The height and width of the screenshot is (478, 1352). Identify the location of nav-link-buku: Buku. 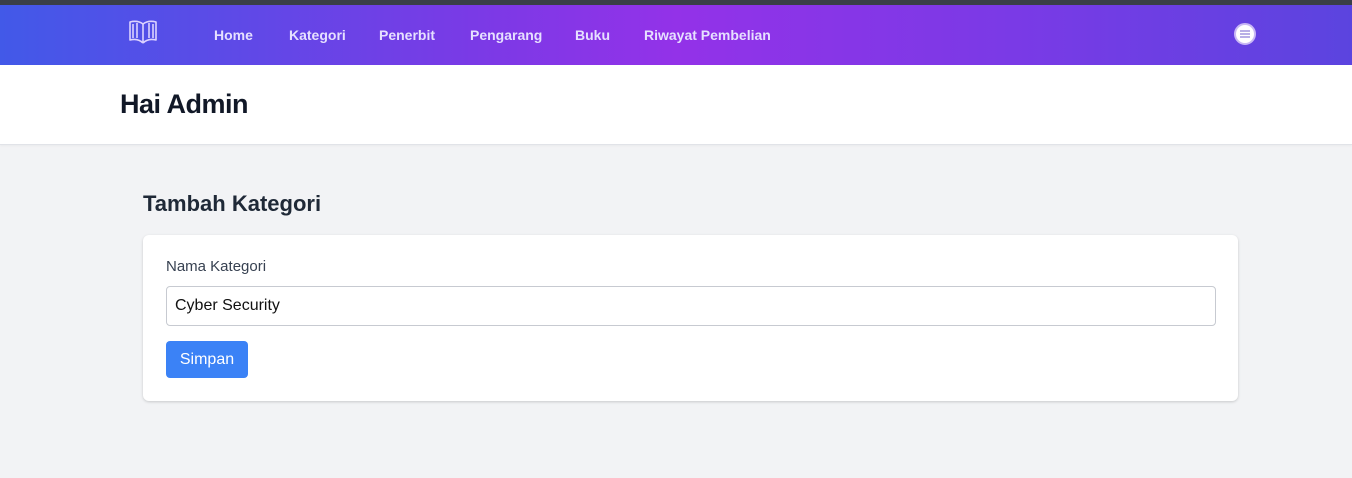
(592, 35).